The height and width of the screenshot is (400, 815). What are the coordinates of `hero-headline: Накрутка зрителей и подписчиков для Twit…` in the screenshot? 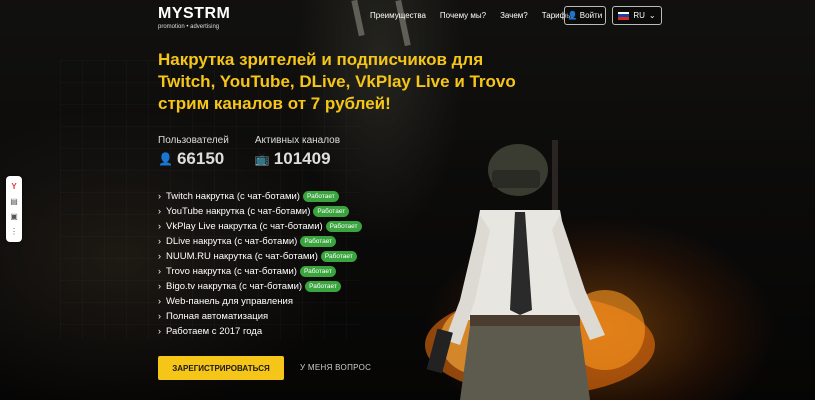 It's located at (337, 81).